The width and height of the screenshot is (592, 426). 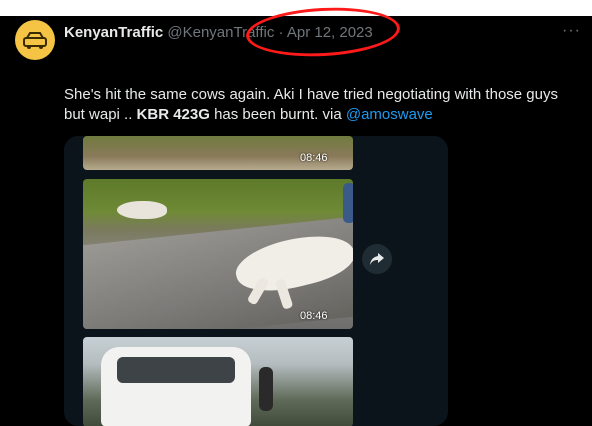 I want to click on more-options-icon: ···, so click(x=571, y=31).